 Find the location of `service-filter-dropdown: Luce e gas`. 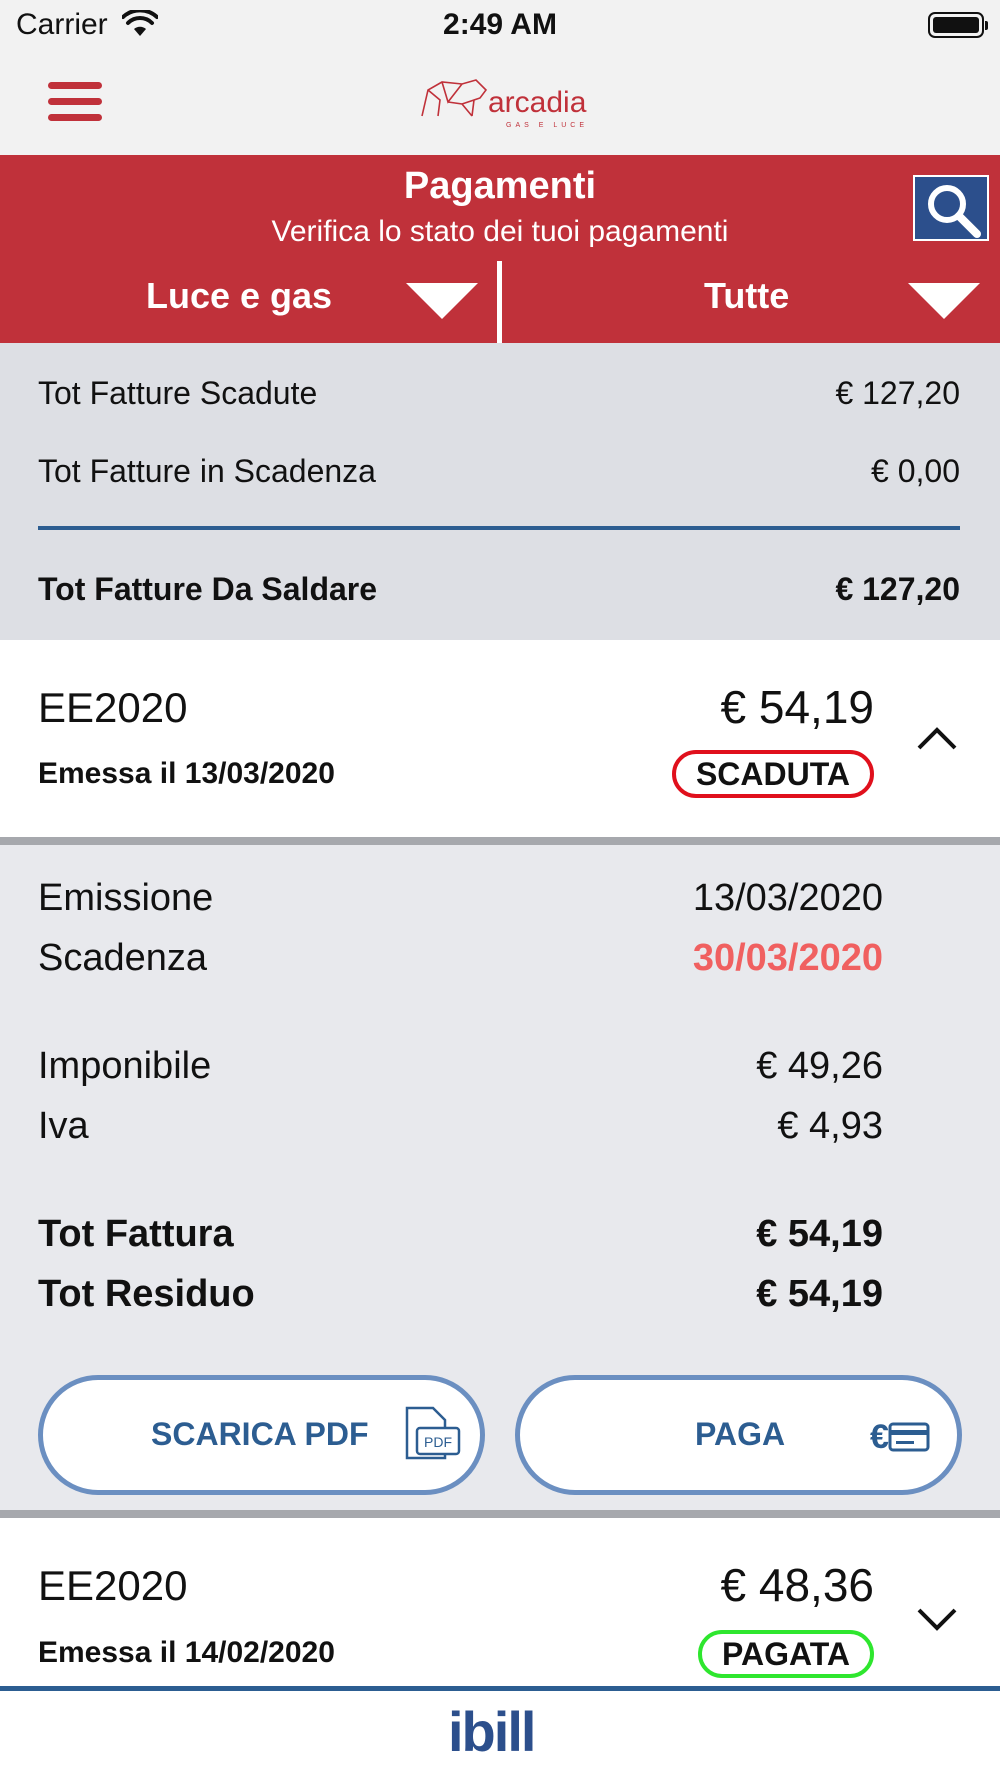

service-filter-dropdown: Luce e gas is located at coordinates (249, 302).